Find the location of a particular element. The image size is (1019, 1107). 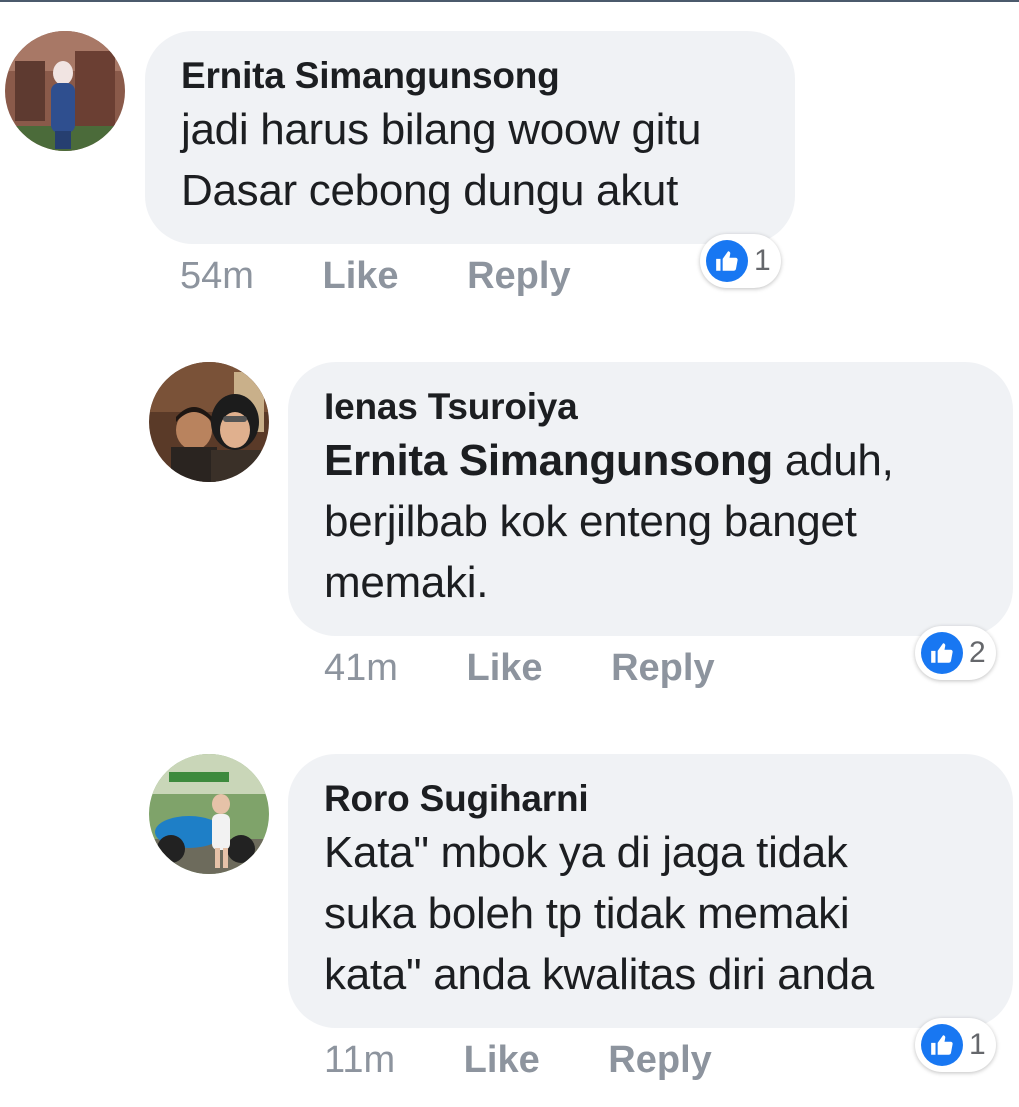

comment-line: jadi harus bilang woow gitu is located at coordinates (441, 129).